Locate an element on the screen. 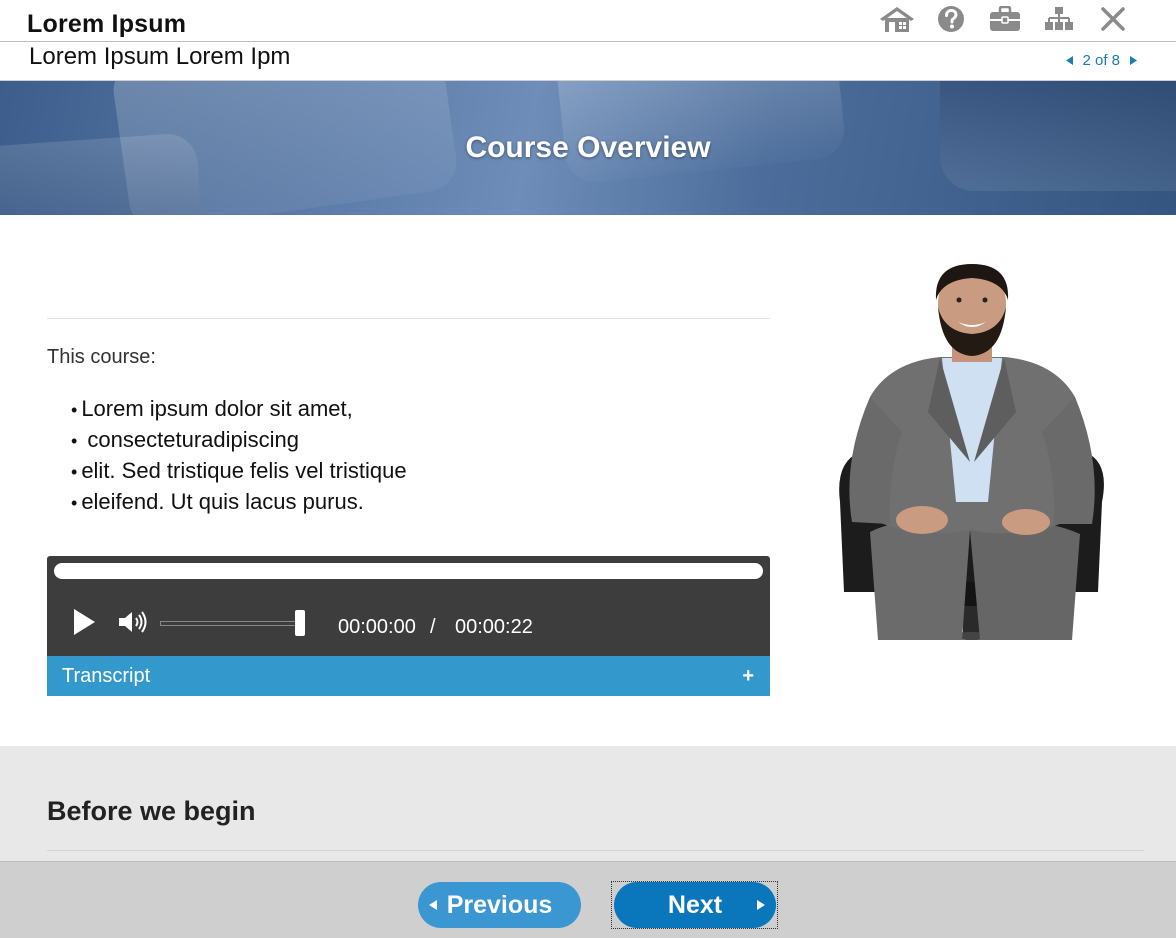  close-button is located at coordinates (1113, 19).